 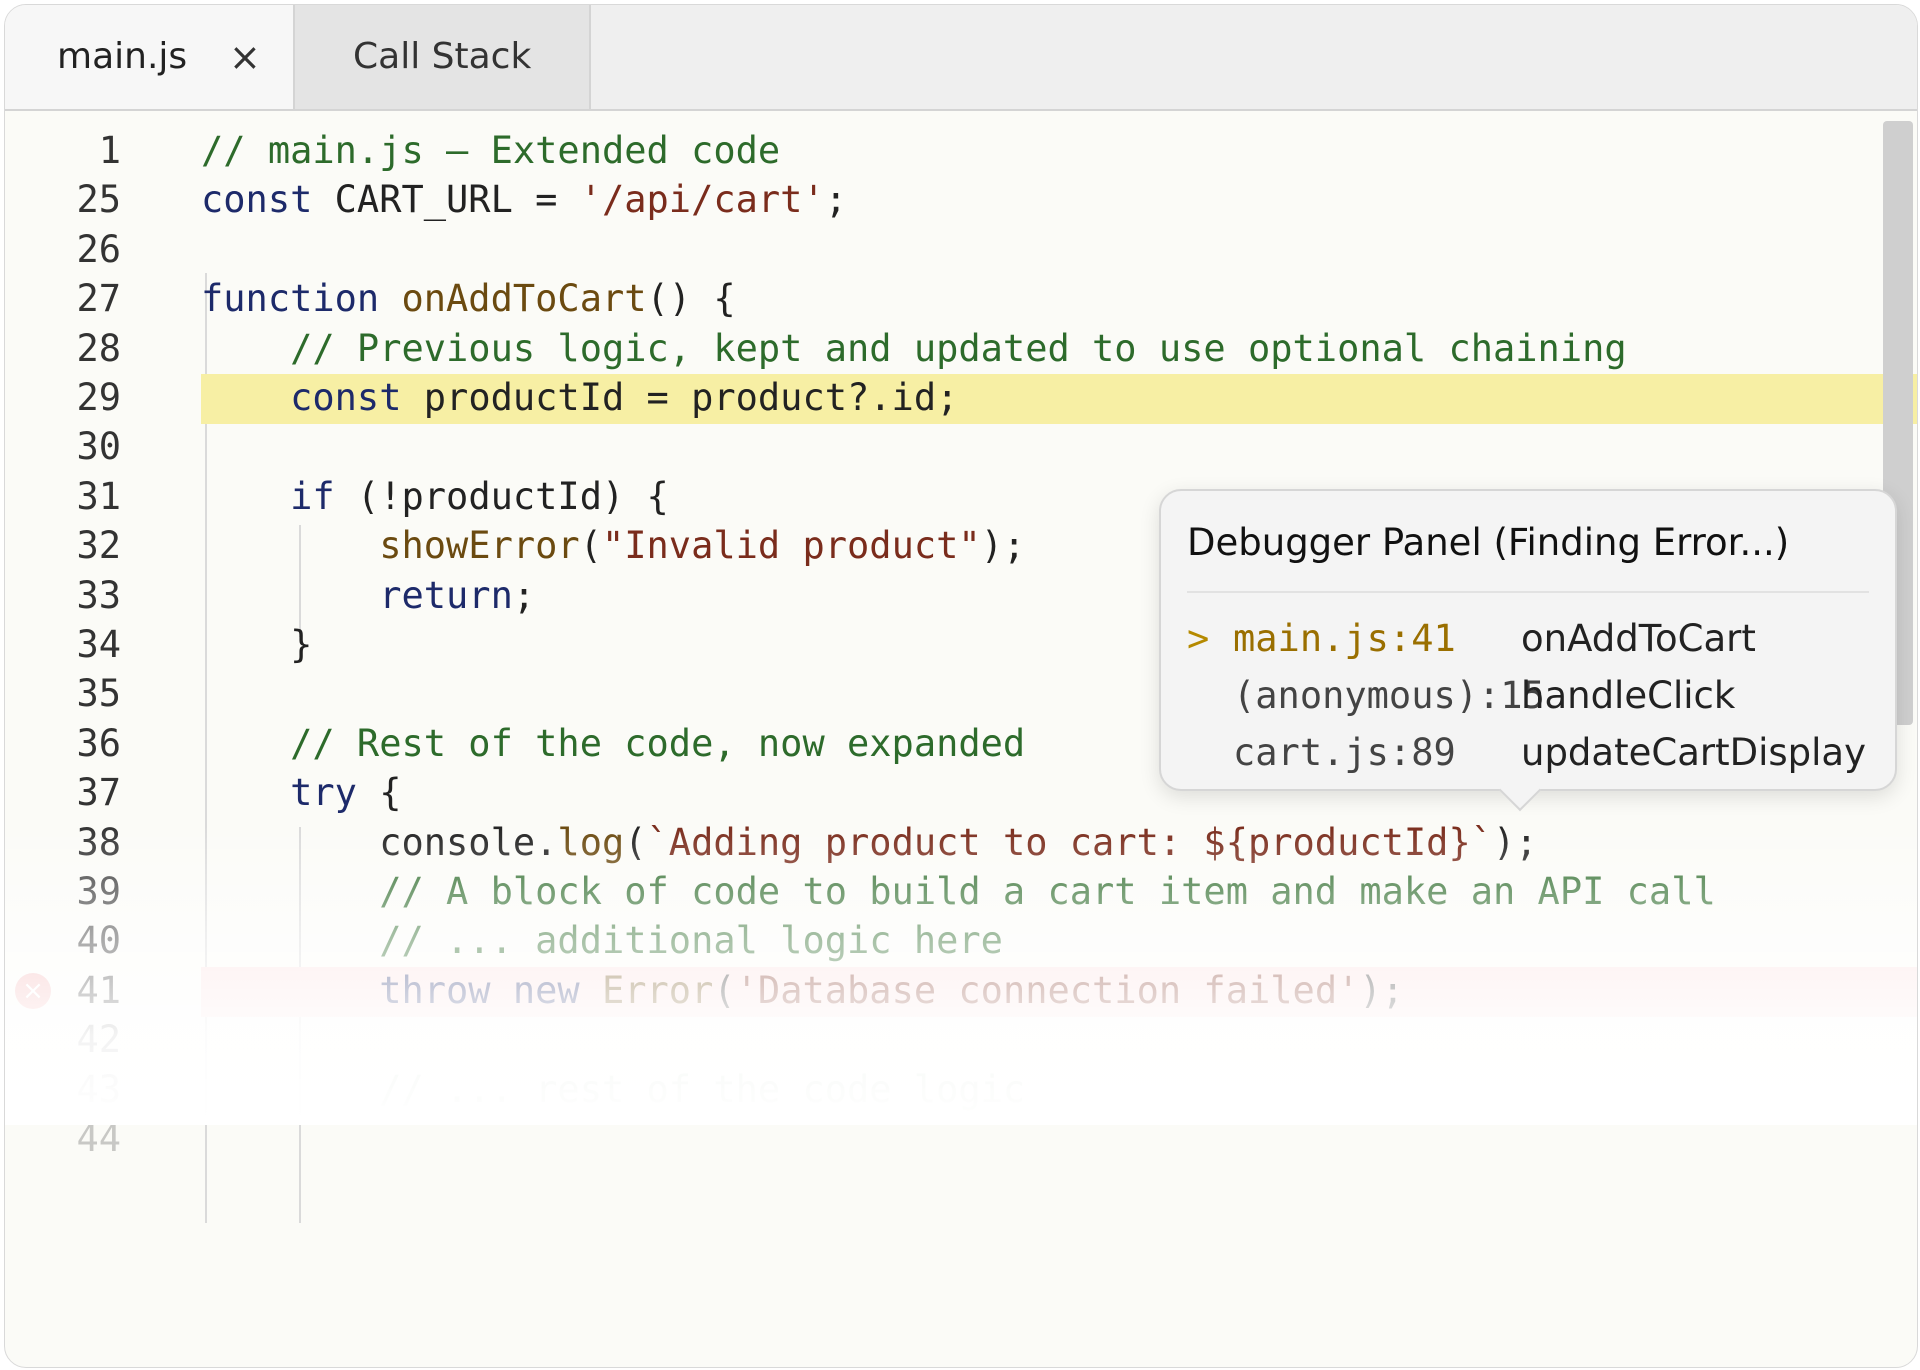 What do you see at coordinates (63, 694) in the screenshot?
I see `line-number: 35` at bounding box center [63, 694].